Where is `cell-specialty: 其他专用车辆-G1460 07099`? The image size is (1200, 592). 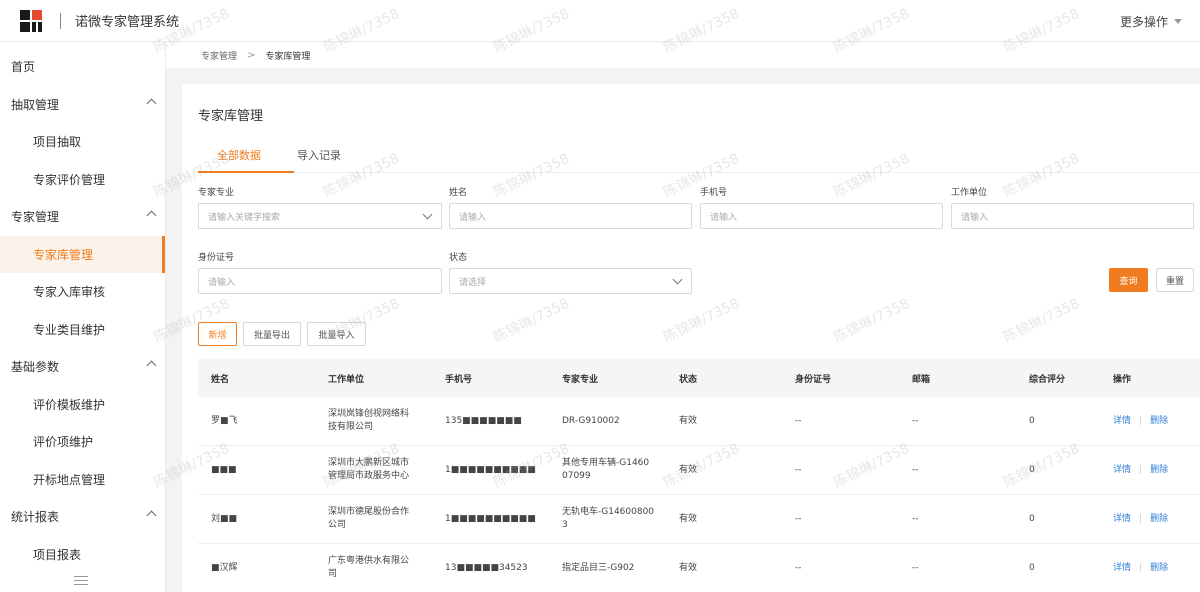
cell-specialty: 其他专用车辆-G1460 07099 is located at coordinates (605, 470).